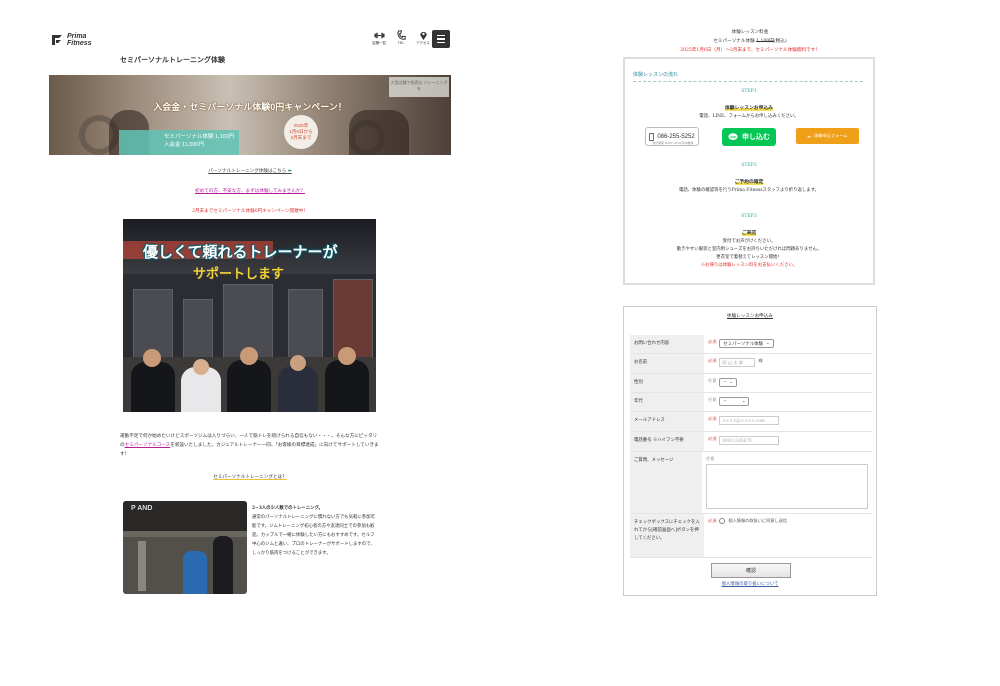 The height and width of the screenshot is (686, 1000). Describe the element at coordinates (749, 165) in the screenshot. I see `step2-label: STEP2` at that location.